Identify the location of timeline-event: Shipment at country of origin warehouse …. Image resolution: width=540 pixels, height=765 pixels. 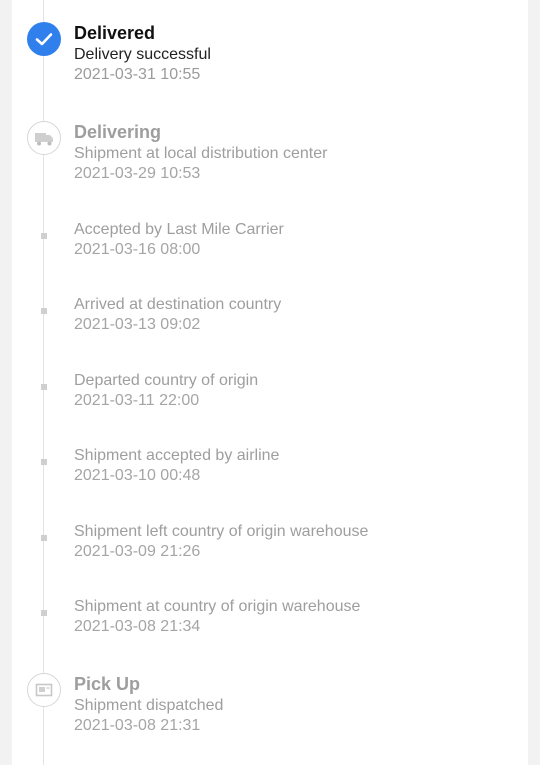
(294, 616).